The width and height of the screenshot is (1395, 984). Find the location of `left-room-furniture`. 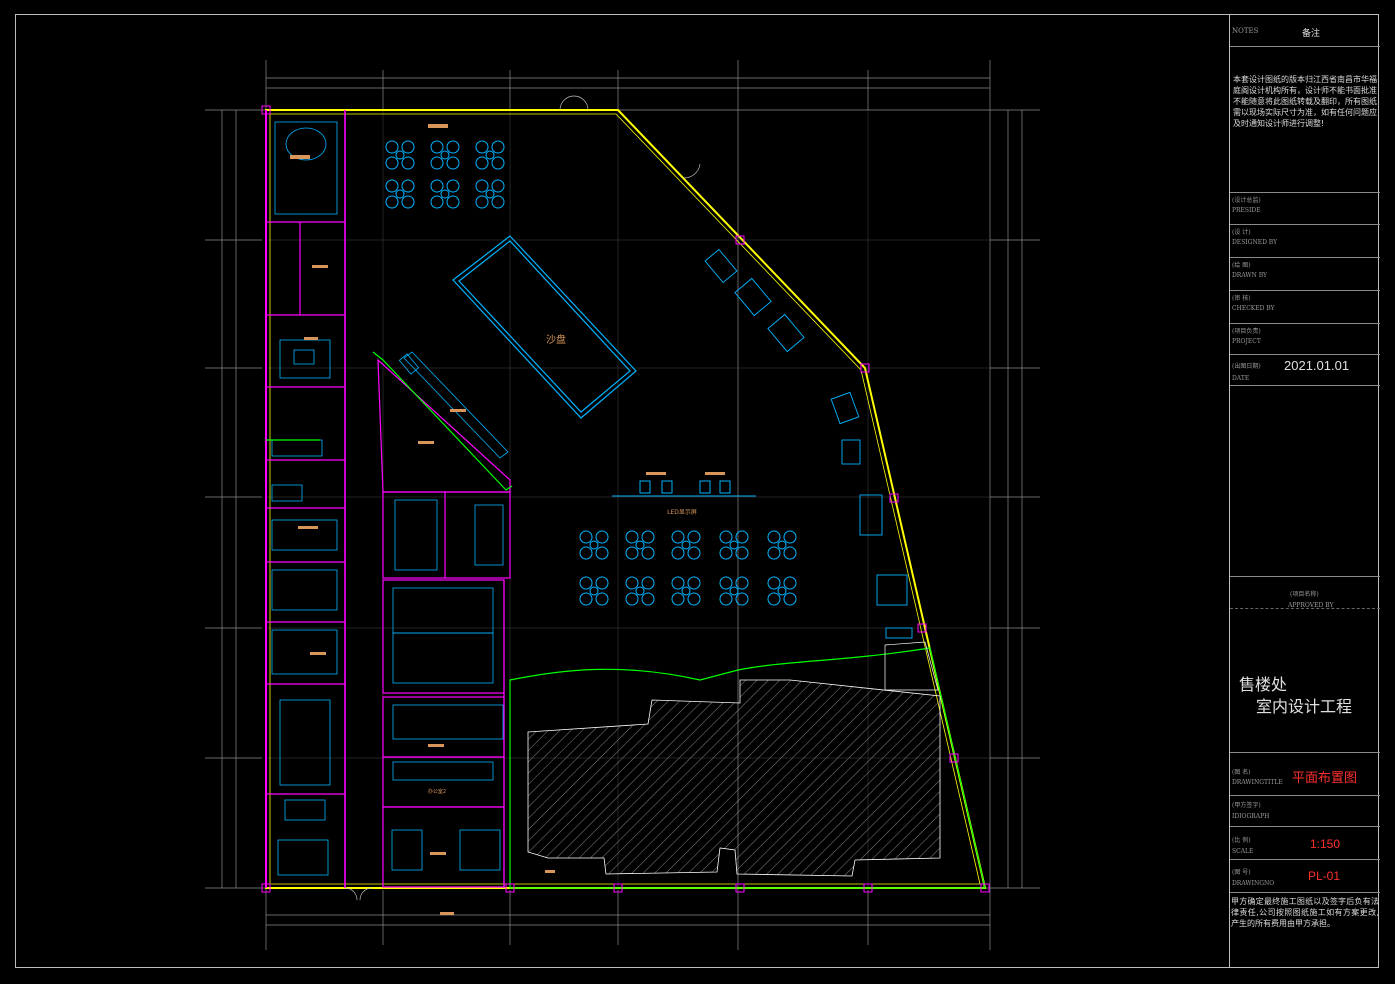

left-room-furniture is located at coordinates (304, 498).